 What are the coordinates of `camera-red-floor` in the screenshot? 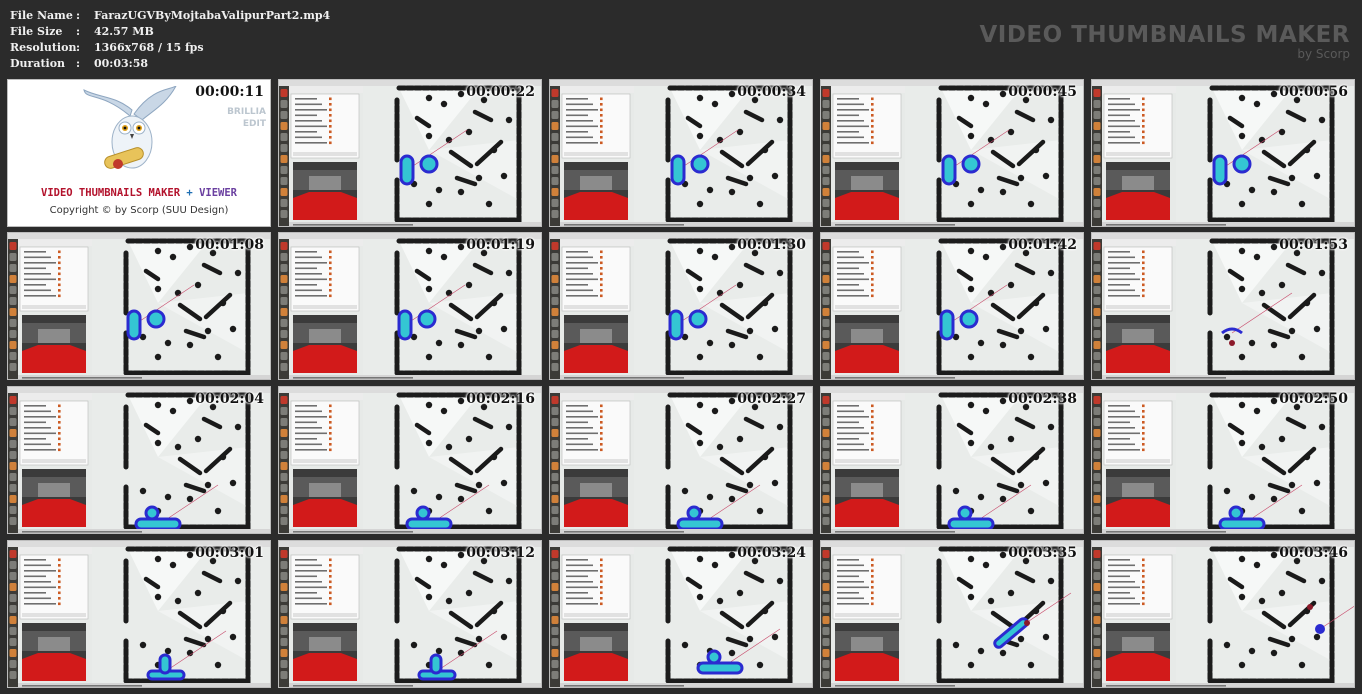 It's located at (867, 206).